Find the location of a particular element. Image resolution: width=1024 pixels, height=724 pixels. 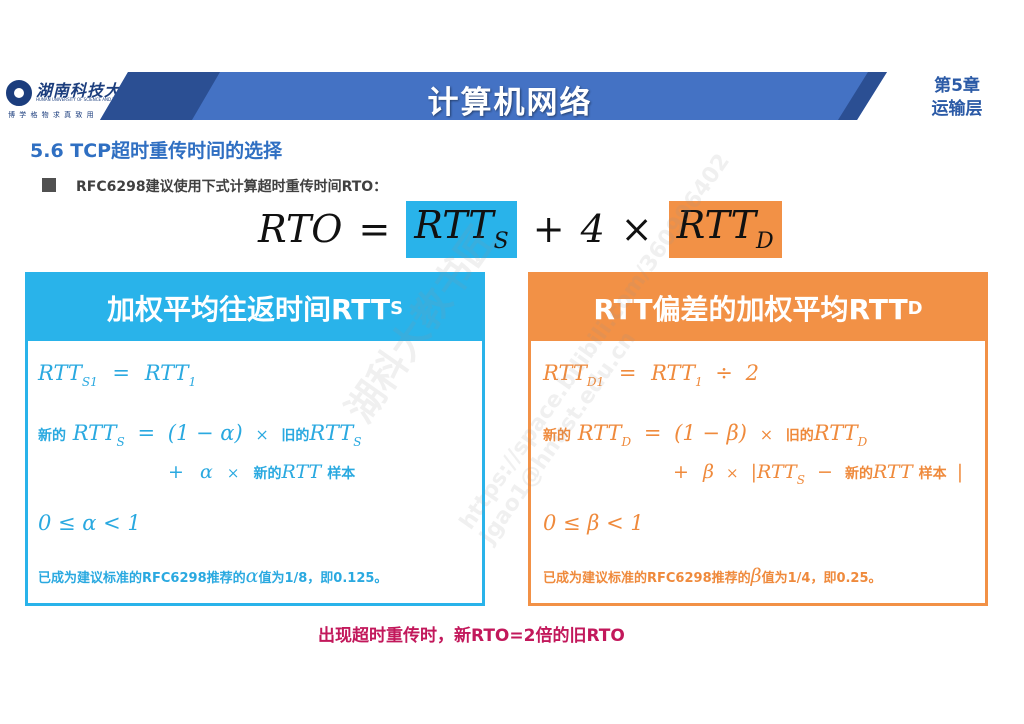

formula-coefficient: 4 is located at coordinates (592, 229).